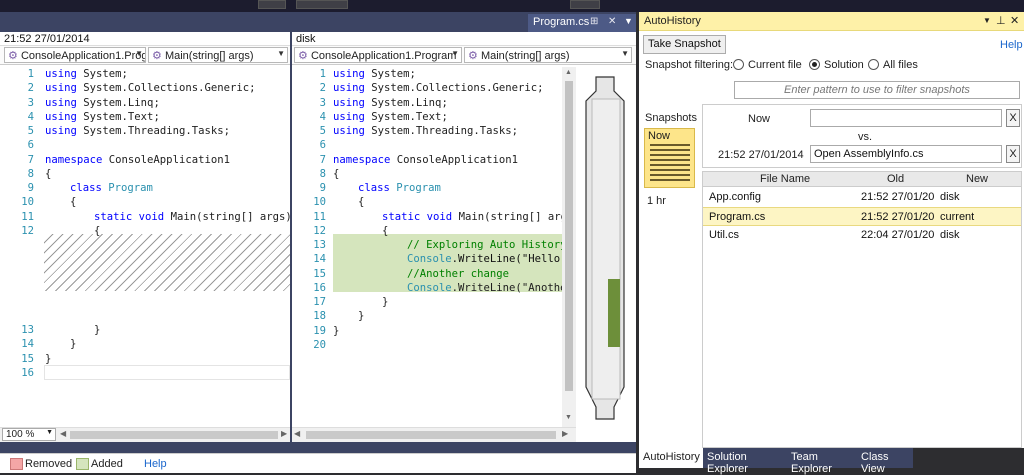 The image size is (1024, 475). Describe the element at coordinates (484, 259) in the screenshot. I see `code-line: Console.WriteLine("Hello` at that location.